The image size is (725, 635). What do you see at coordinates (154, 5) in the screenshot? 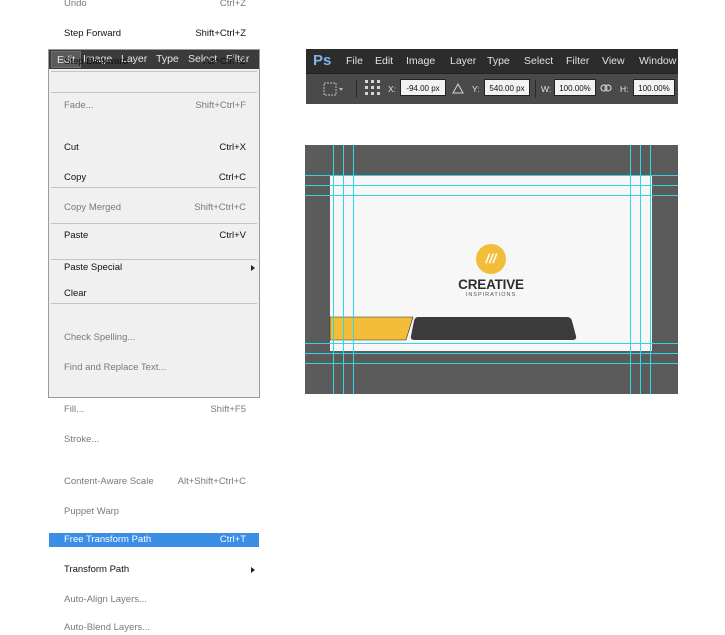
I see `menu-item-undo: Undo Ctrl+Z` at bounding box center [154, 5].